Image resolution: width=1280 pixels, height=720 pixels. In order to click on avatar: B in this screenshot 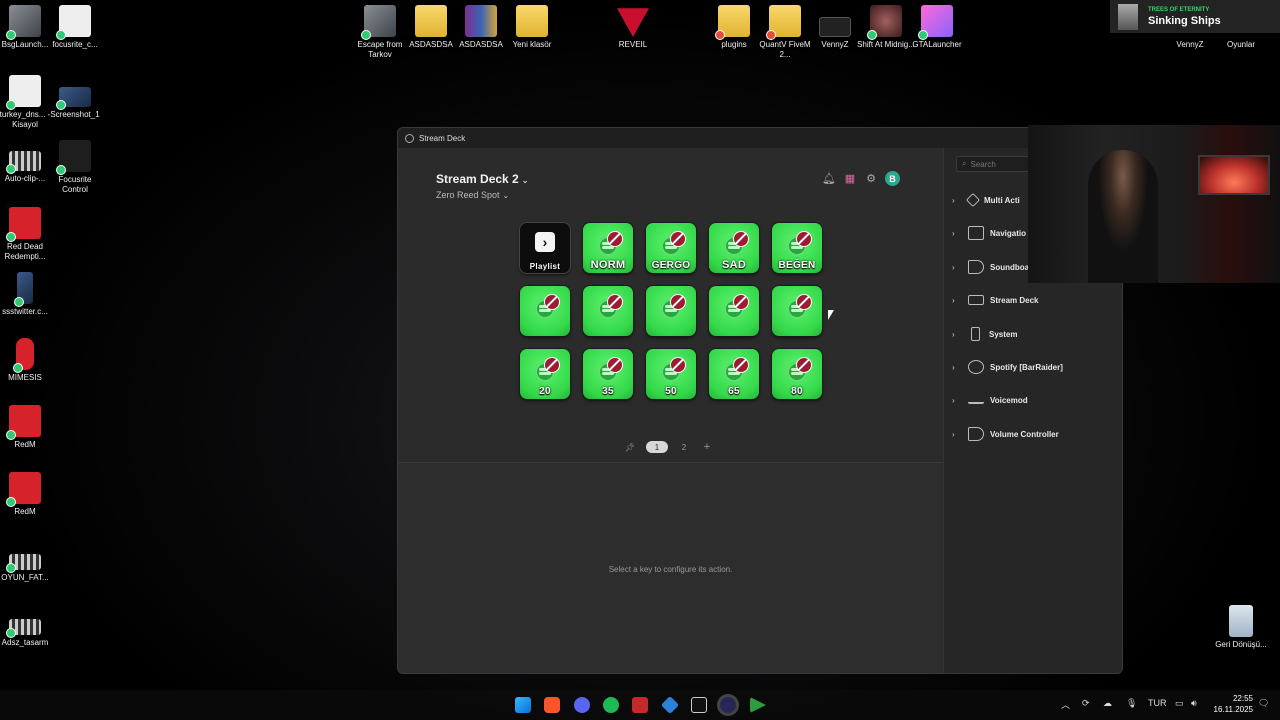, I will do `click(892, 178)`.